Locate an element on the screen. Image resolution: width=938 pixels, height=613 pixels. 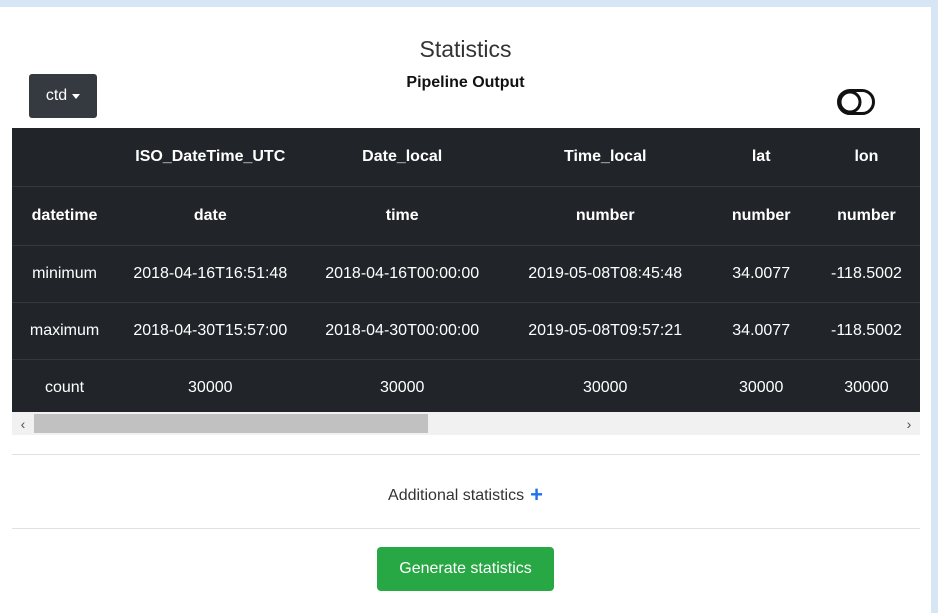
table-cell: 2018-04-16T00:00:00 is located at coordinates (402, 274).